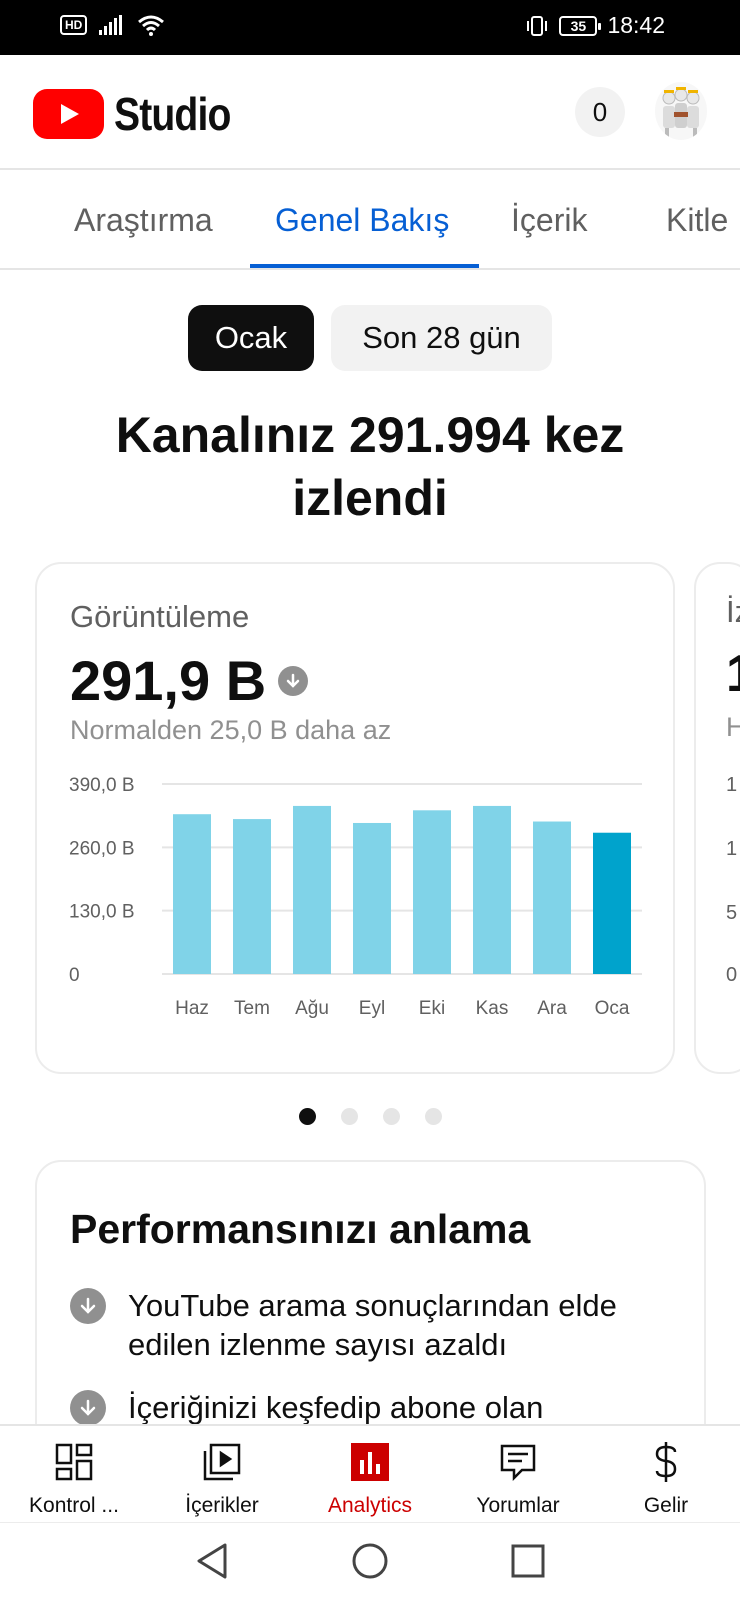 This screenshot has height=1603, width=740. Describe the element at coordinates (733, 674) in the screenshot. I see `peek-value: 1` at that location.